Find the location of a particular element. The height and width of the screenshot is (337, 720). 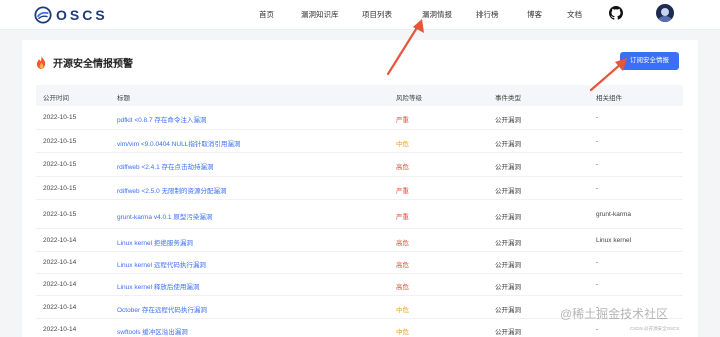

nav-vuln-kb: 漏洞知识库 is located at coordinates (320, 14).